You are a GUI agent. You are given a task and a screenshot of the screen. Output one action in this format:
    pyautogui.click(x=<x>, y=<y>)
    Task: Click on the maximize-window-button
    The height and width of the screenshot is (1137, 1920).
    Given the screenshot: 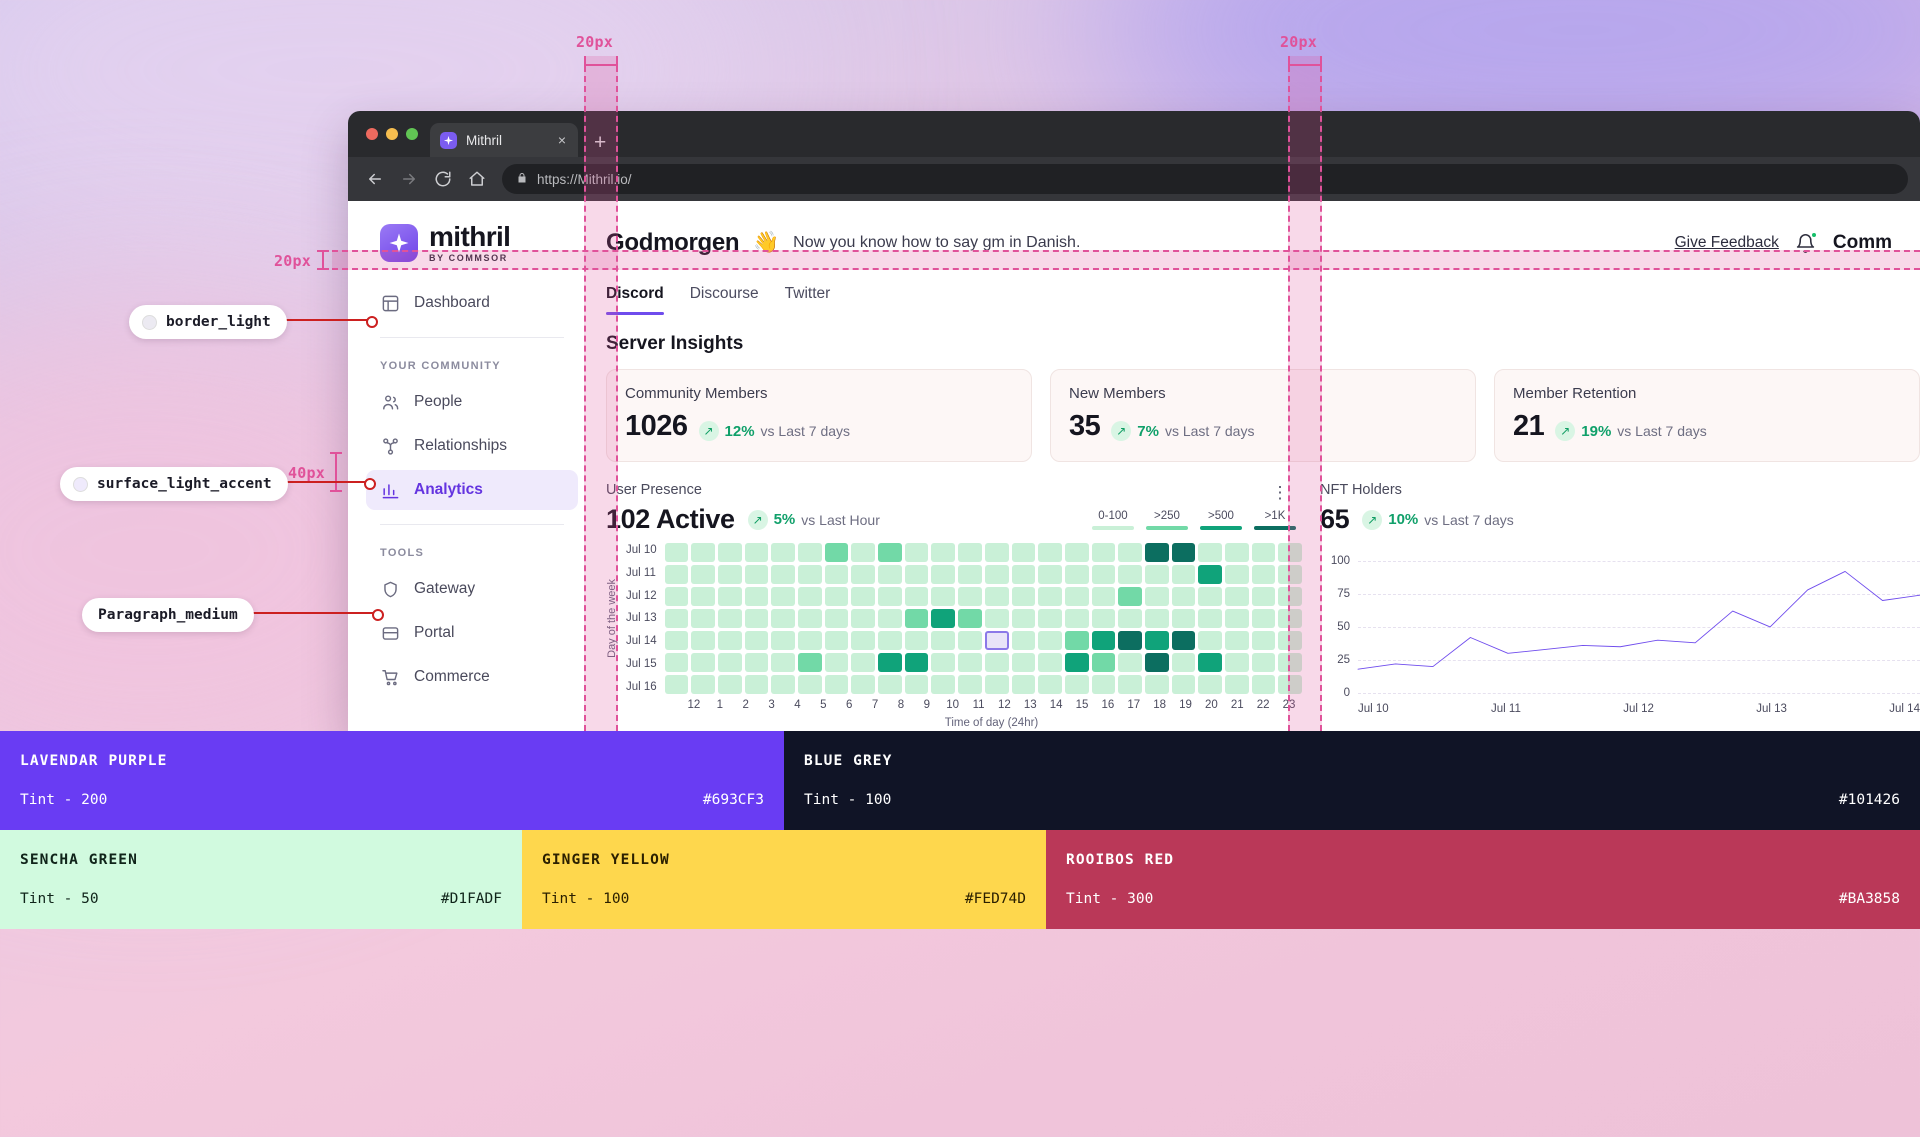 What is the action you would take?
    pyautogui.click(x=412, y=134)
    